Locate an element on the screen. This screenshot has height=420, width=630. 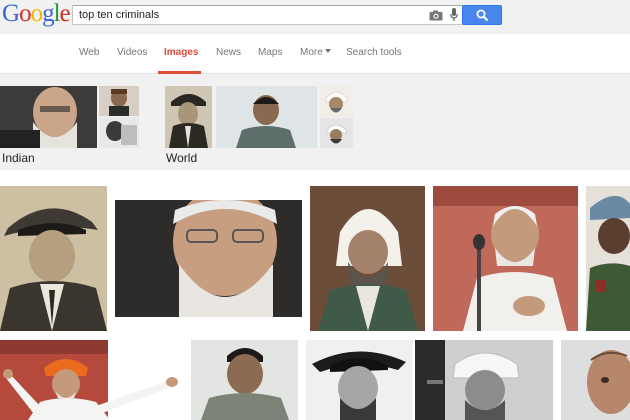
search-button is located at coordinates (482, 15).